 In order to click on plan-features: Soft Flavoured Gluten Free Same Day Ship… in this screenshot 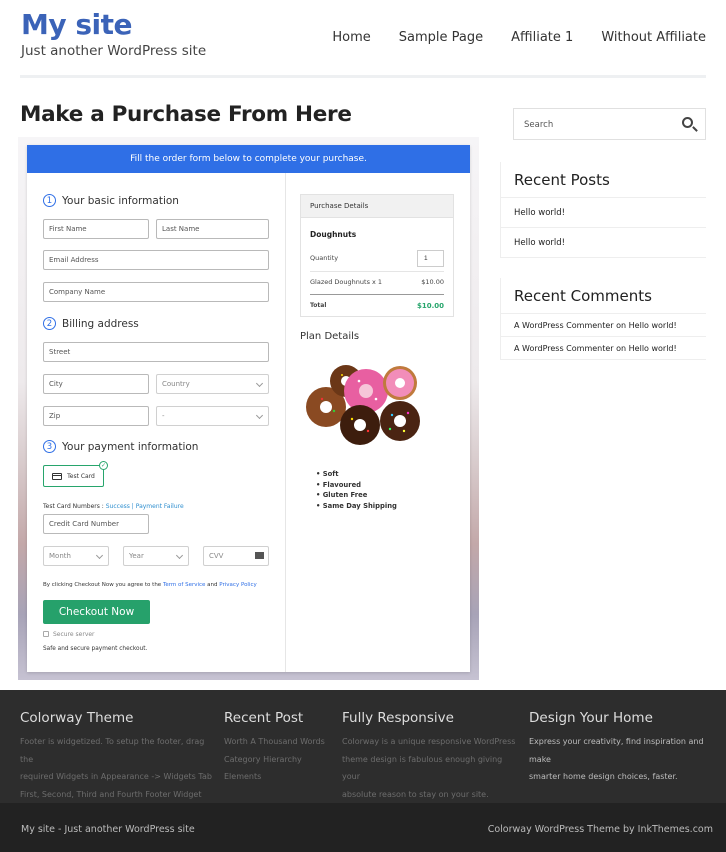, I will do `click(356, 490)`.